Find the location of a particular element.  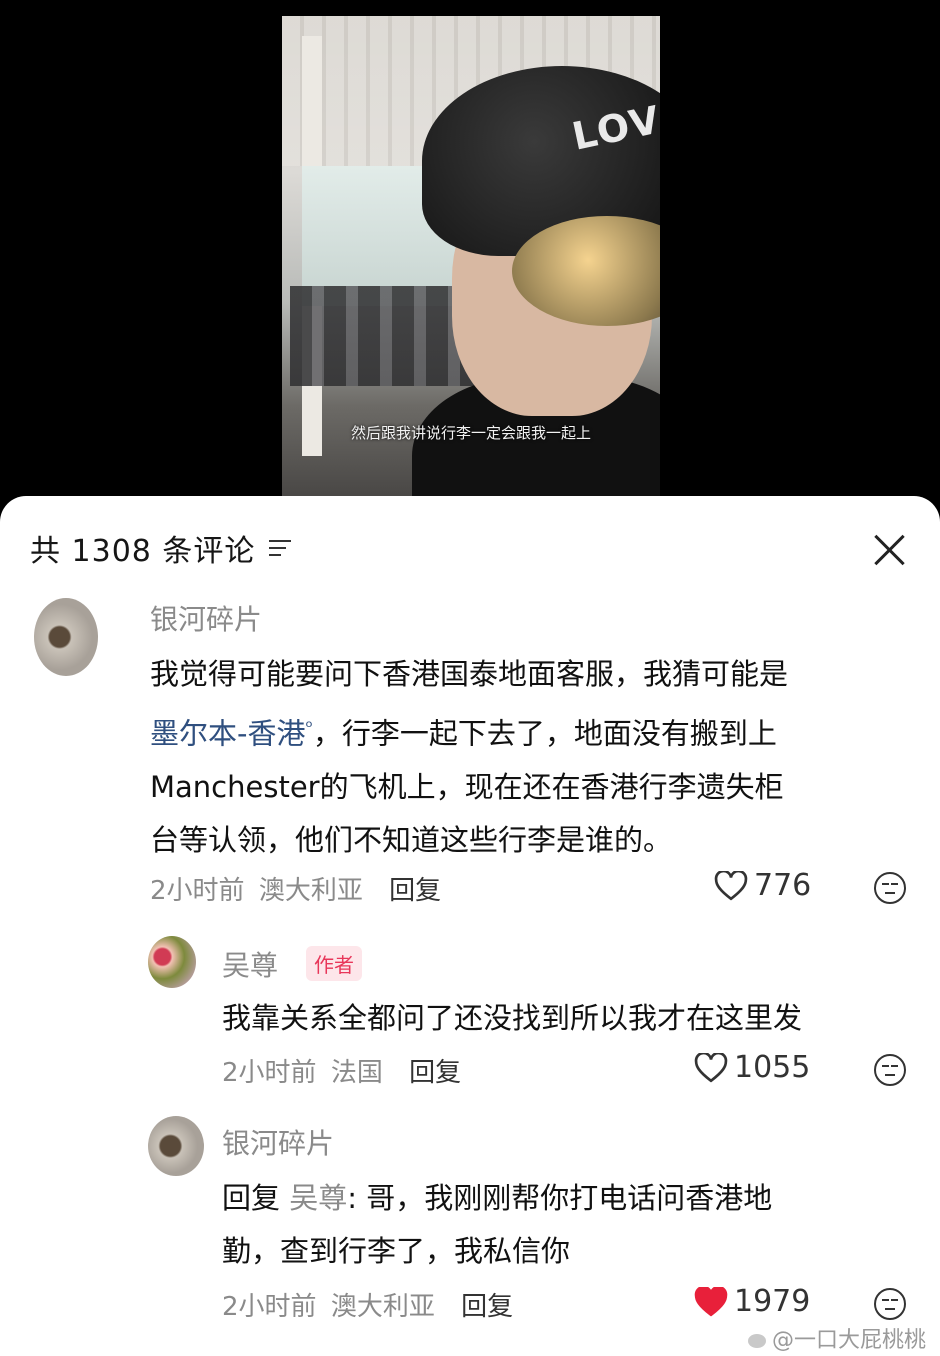

cap-text: LOV is located at coordinates (614, 128).